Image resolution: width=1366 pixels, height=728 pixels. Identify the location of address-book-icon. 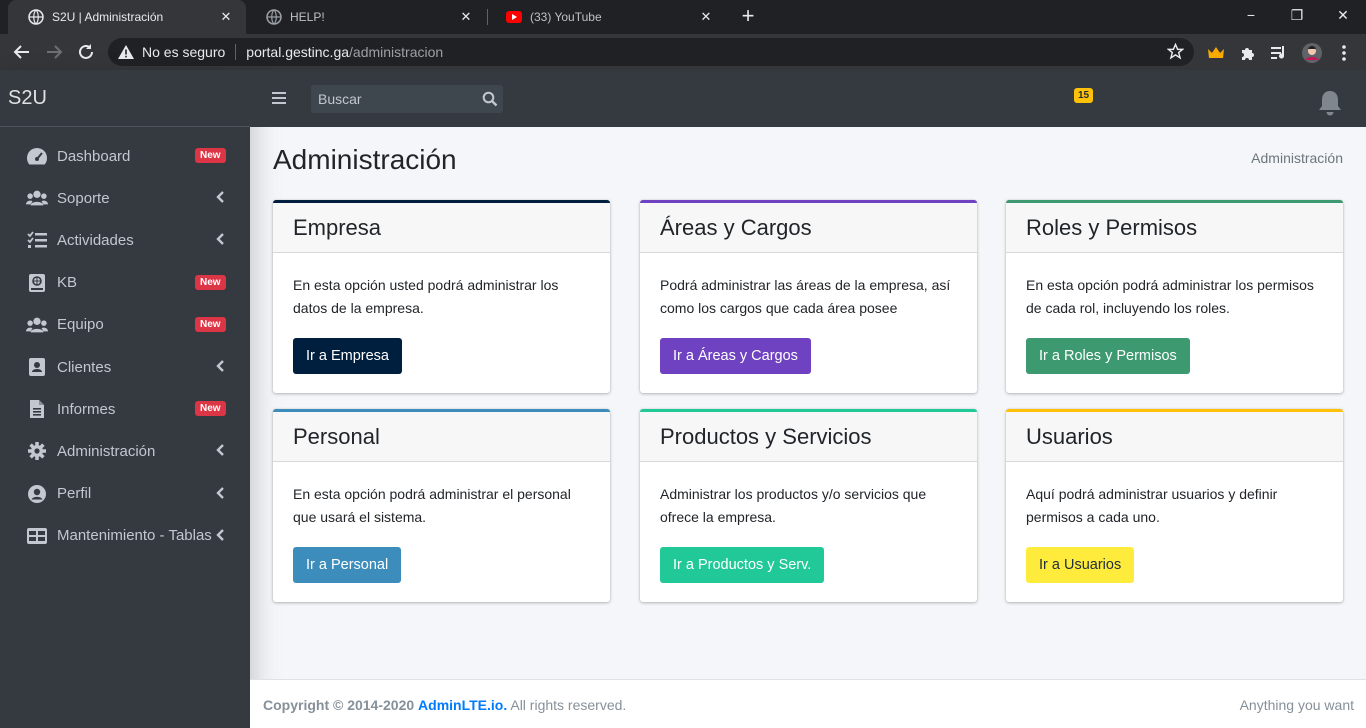
(37, 367).